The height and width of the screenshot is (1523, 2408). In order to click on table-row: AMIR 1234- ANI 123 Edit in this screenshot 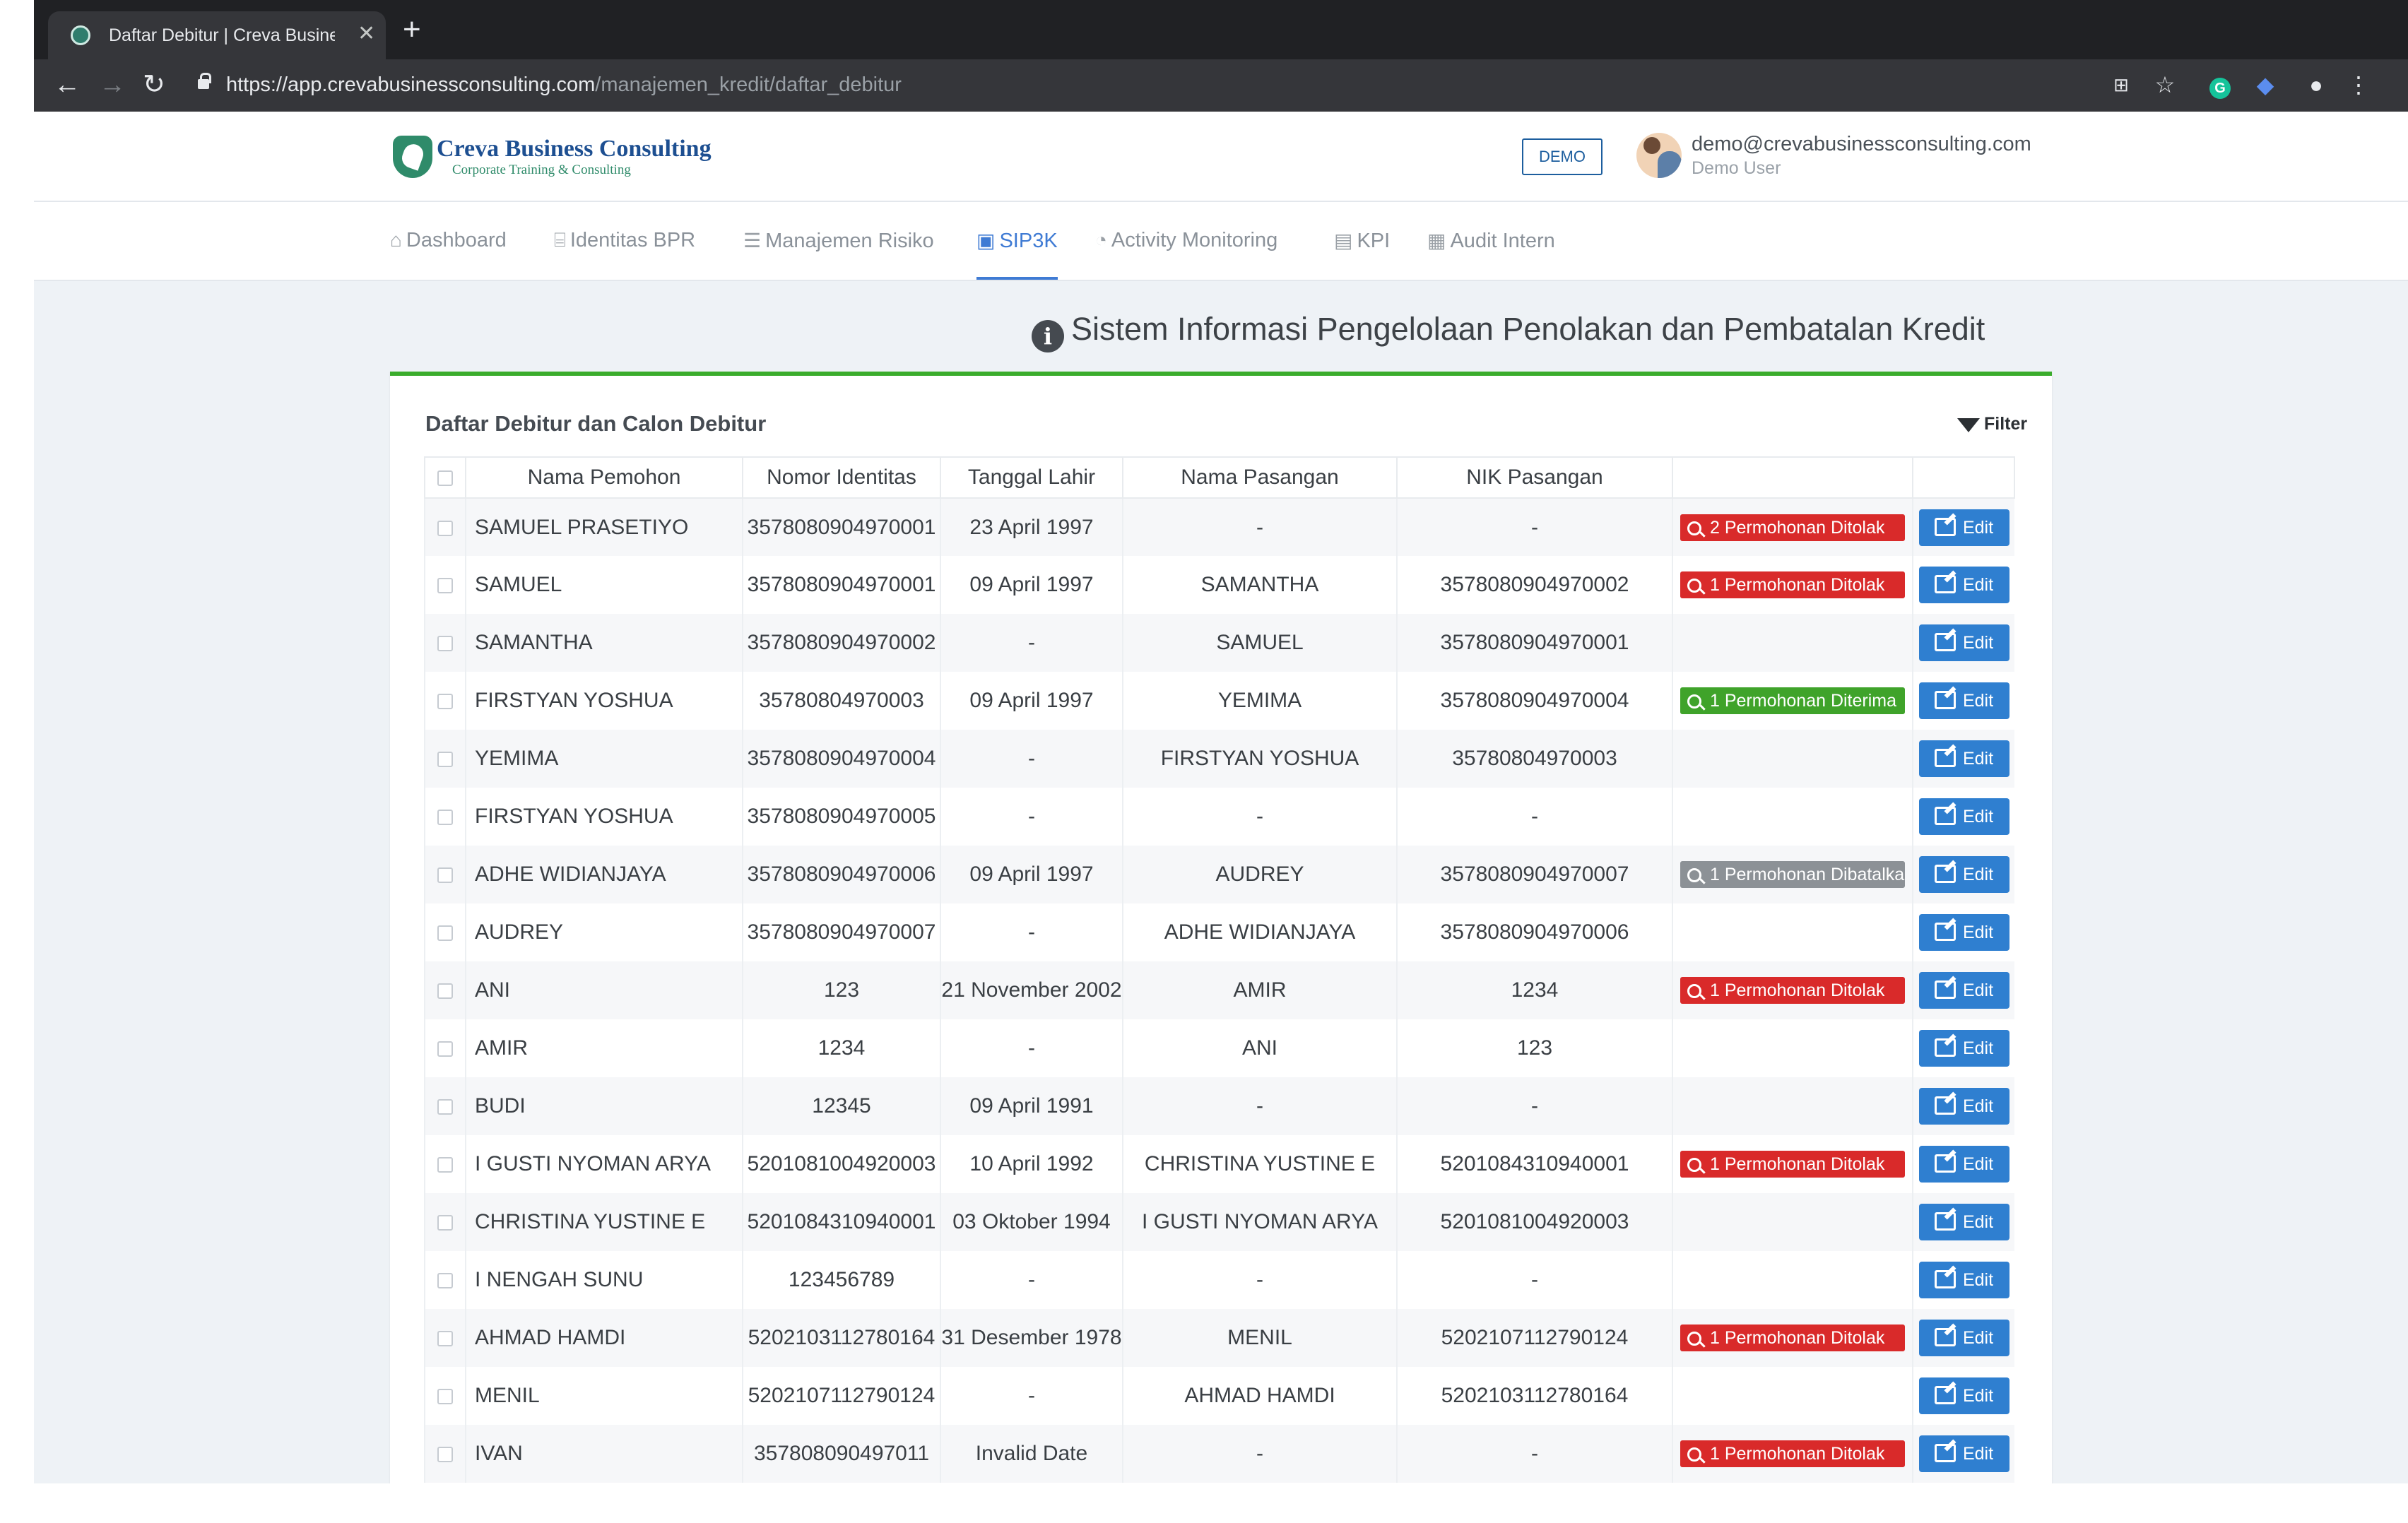, I will do `click(1219, 1048)`.